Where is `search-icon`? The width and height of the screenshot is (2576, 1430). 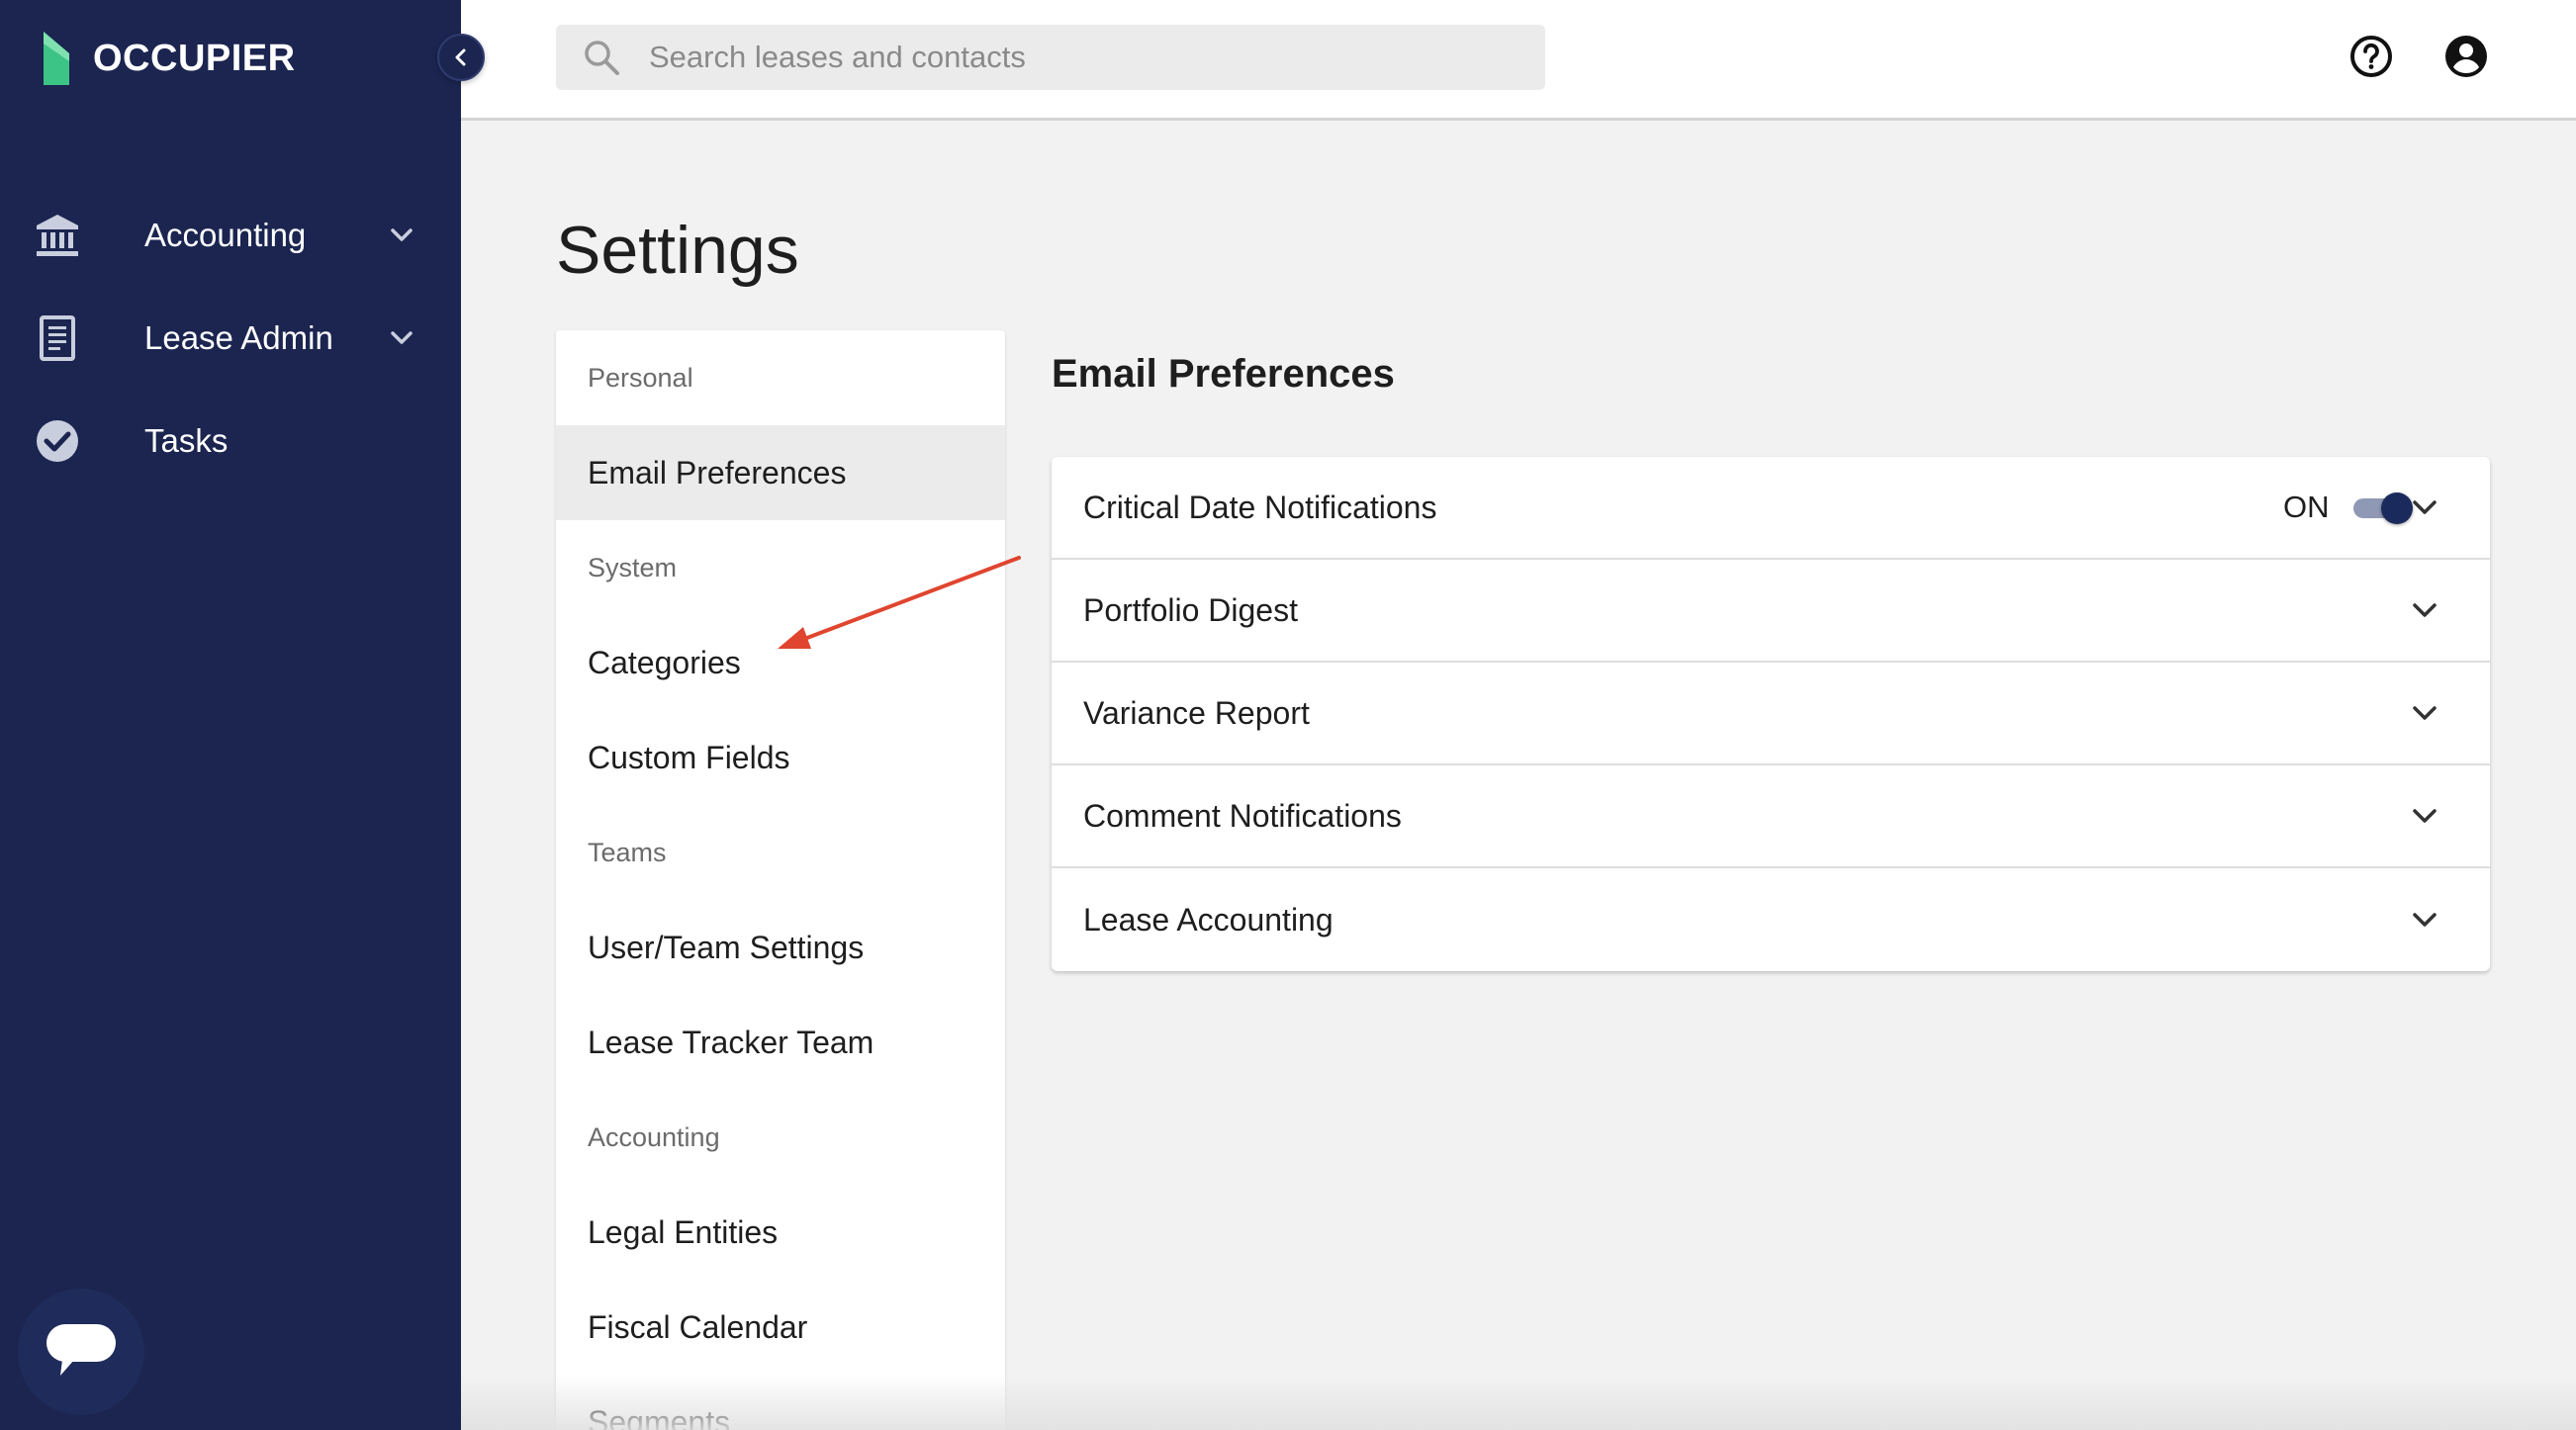
search-icon is located at coordinates (602, 58).